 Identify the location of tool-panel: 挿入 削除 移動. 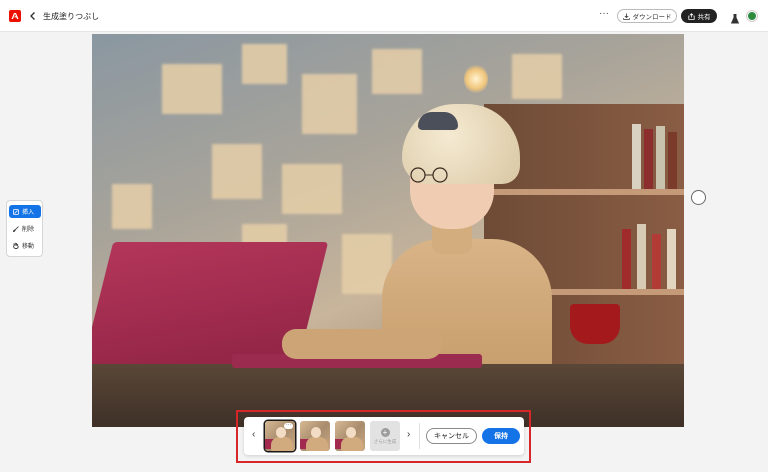
(24, 228).